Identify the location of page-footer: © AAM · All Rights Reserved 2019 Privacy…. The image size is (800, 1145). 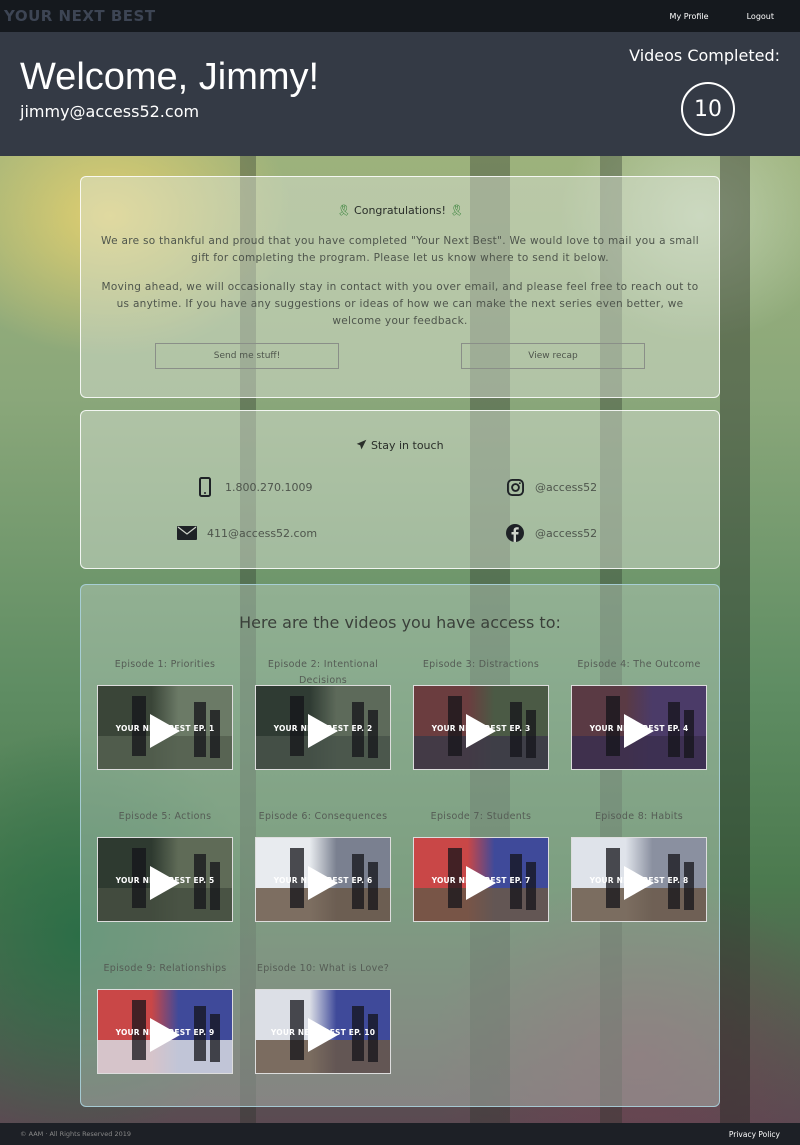
(400, 1134).